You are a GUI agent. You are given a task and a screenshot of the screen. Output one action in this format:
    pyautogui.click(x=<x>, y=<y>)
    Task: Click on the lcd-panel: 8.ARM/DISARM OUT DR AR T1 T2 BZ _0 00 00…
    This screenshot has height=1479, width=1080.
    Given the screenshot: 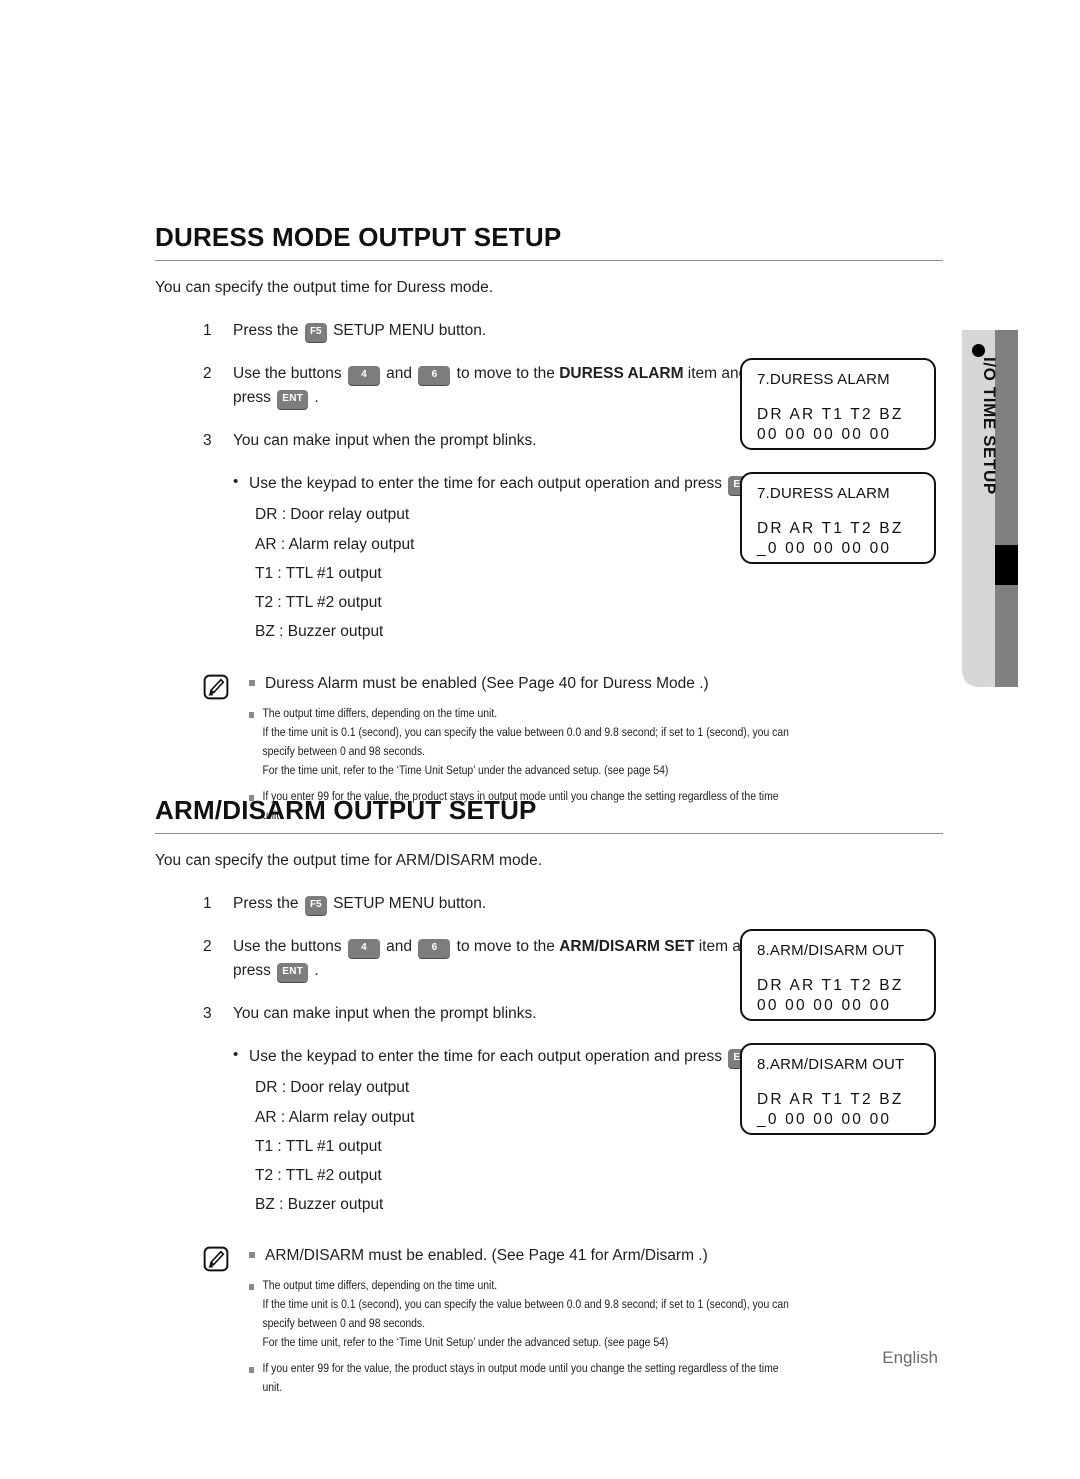 What is the action you would take?
    pyautogui.click(x=838, y=1089)
    